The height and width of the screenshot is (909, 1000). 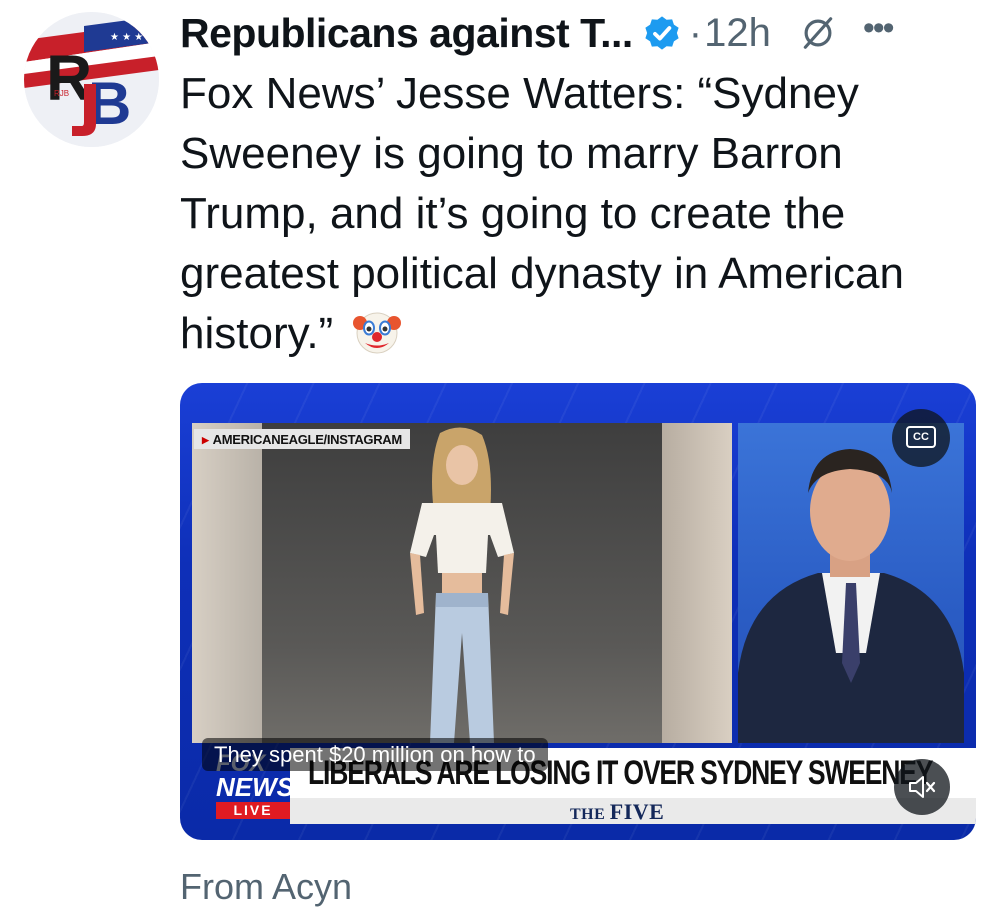 What do you see at coordinates (662, 33) in the screenshot?
I see `verified-badge-icon` at bounding box center [662, 33].